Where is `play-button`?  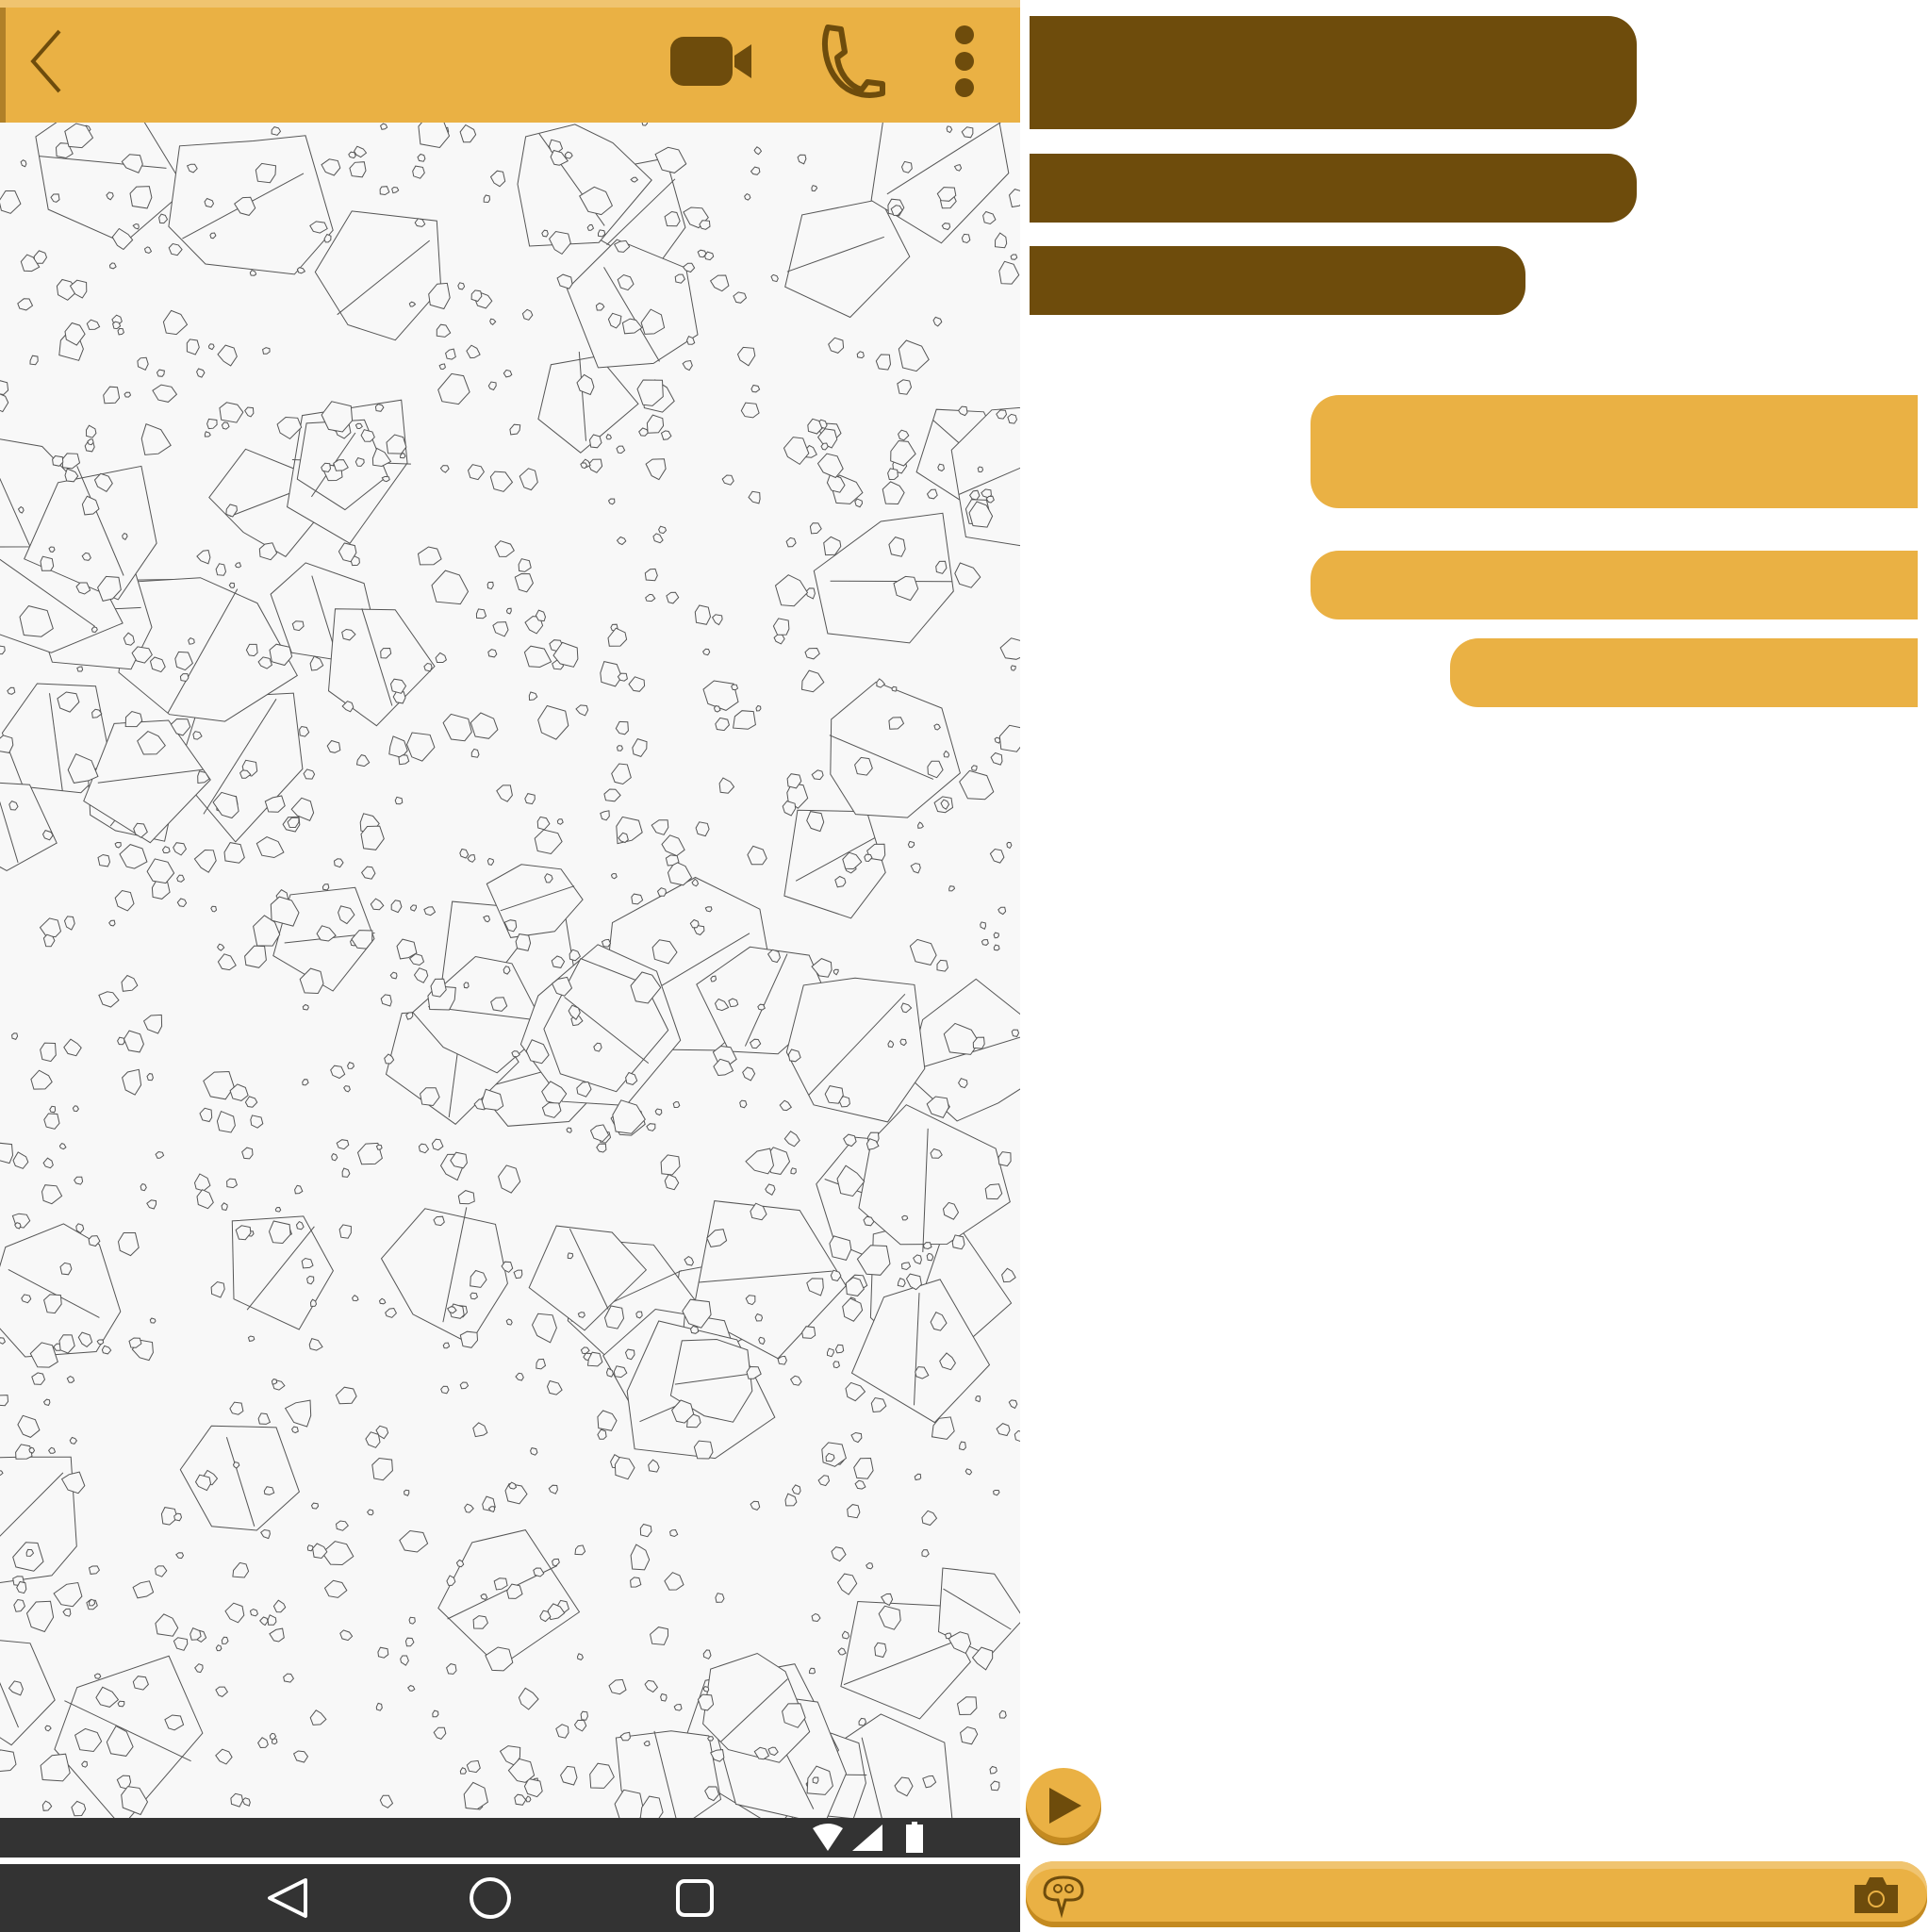
play-button is located at coordinates (1063, 1805).